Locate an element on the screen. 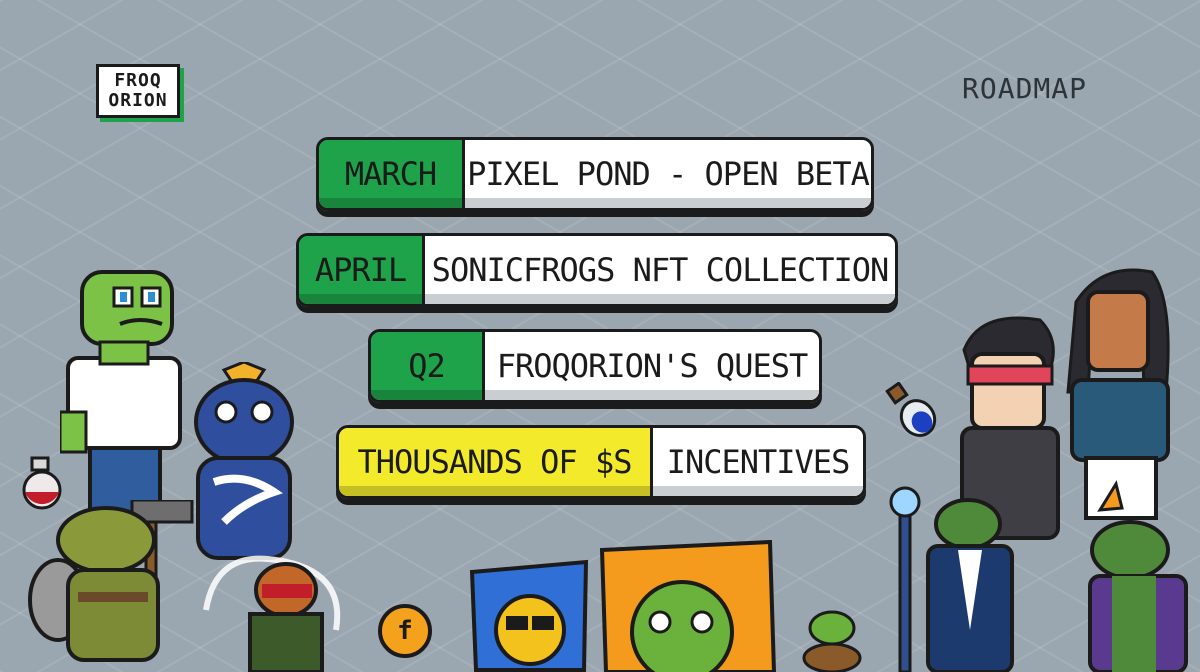  roadmap-item-q2: Q2 FROQORION'S QUEST is located at coordinates (595, 366).